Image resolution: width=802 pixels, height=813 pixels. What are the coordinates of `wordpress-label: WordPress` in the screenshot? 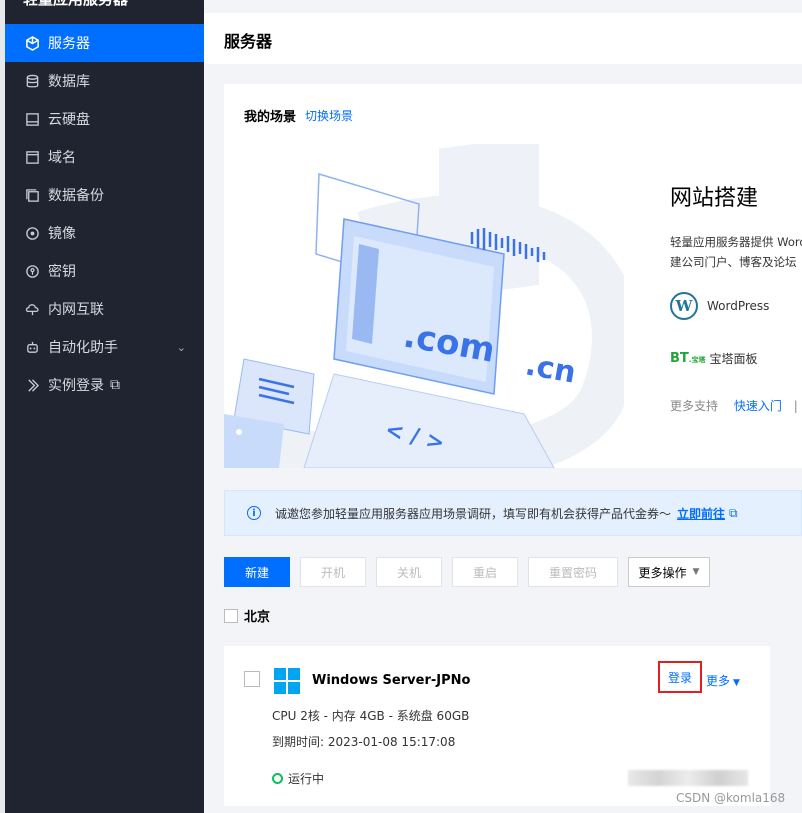 It's located at (738, 306).